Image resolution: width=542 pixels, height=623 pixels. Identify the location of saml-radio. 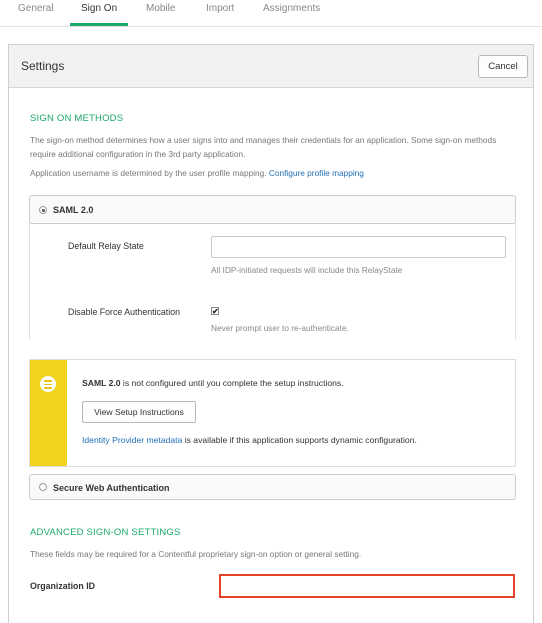
(43, 210).